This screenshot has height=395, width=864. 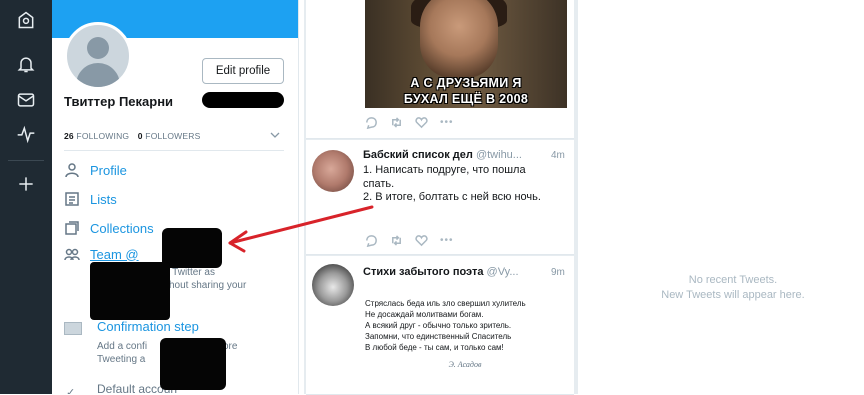 What do you see at coordinates (465, 364) in the screenshot?
I see `poem-signature: Э. Асадов` at bounding box center [465, 364].